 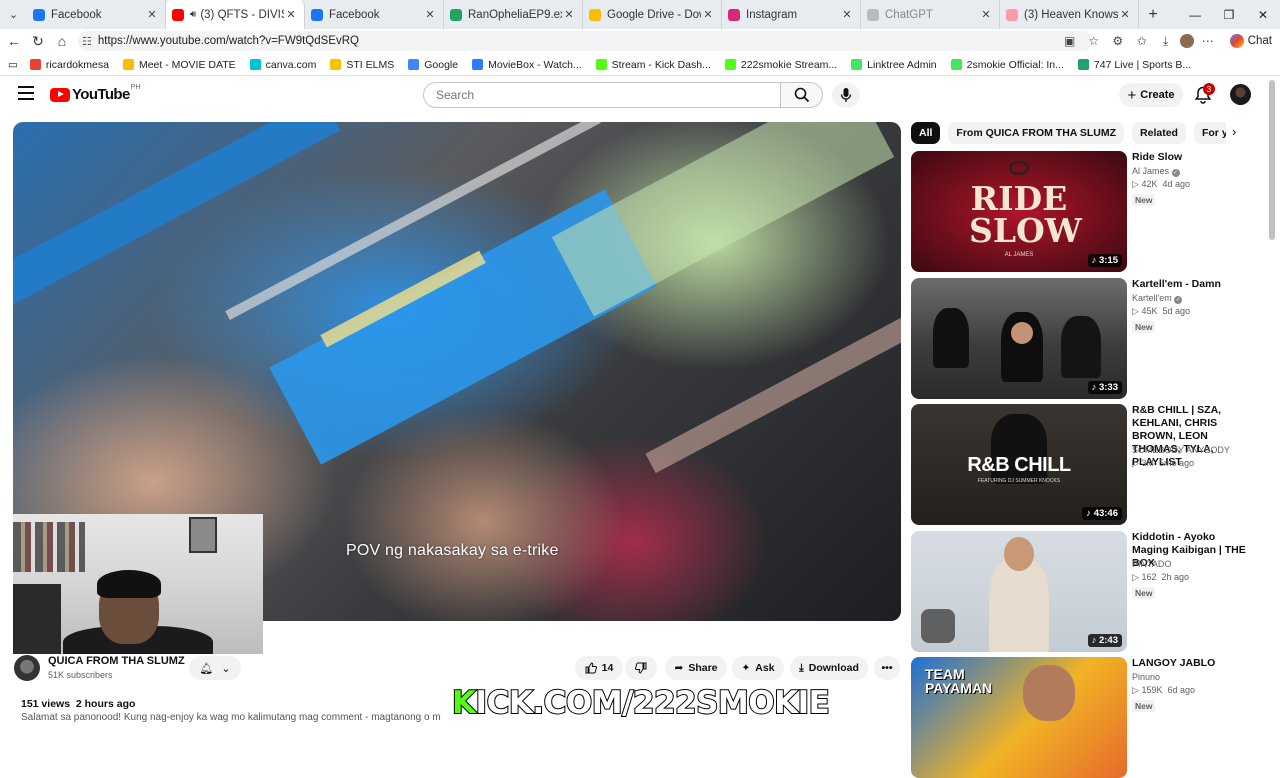 I want to click on bookmark-item: Meet - MOVIE DATE, so click(x=179, y=65).